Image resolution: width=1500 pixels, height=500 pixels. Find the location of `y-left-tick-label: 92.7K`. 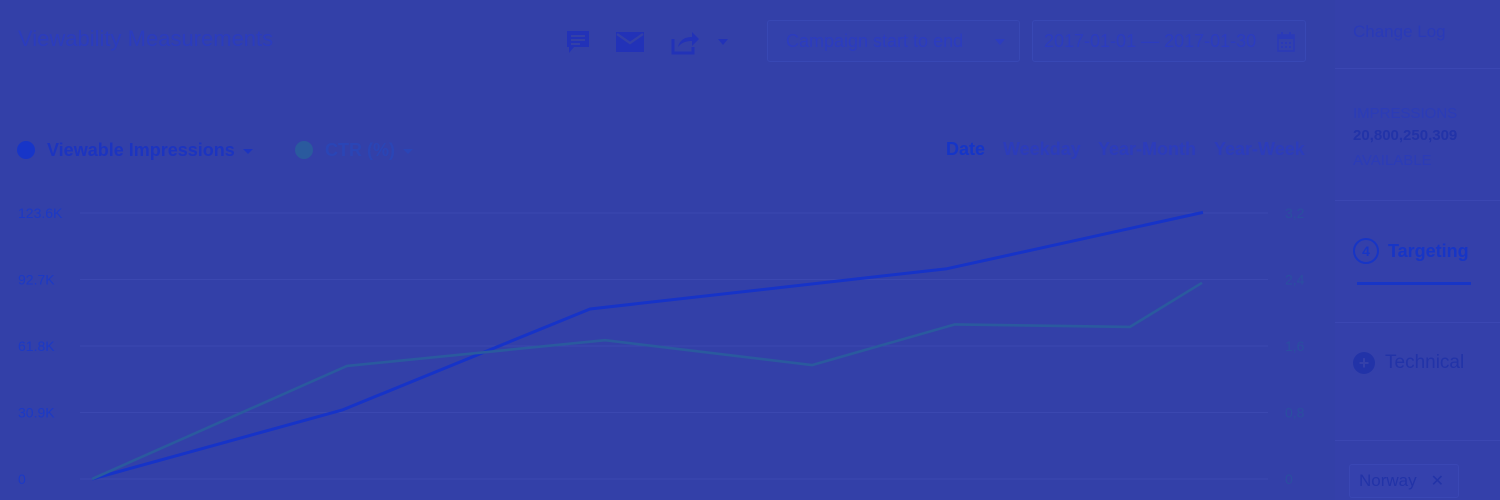

y-left-tick-label: 92.7K is located at coordinates (36, 280).